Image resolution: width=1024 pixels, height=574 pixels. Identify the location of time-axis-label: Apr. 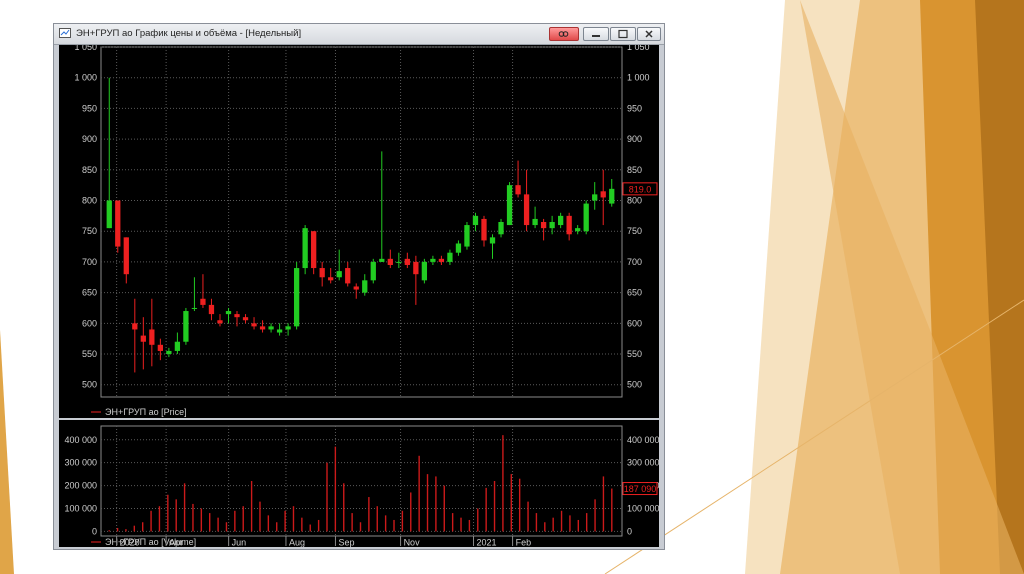
(176, 543).